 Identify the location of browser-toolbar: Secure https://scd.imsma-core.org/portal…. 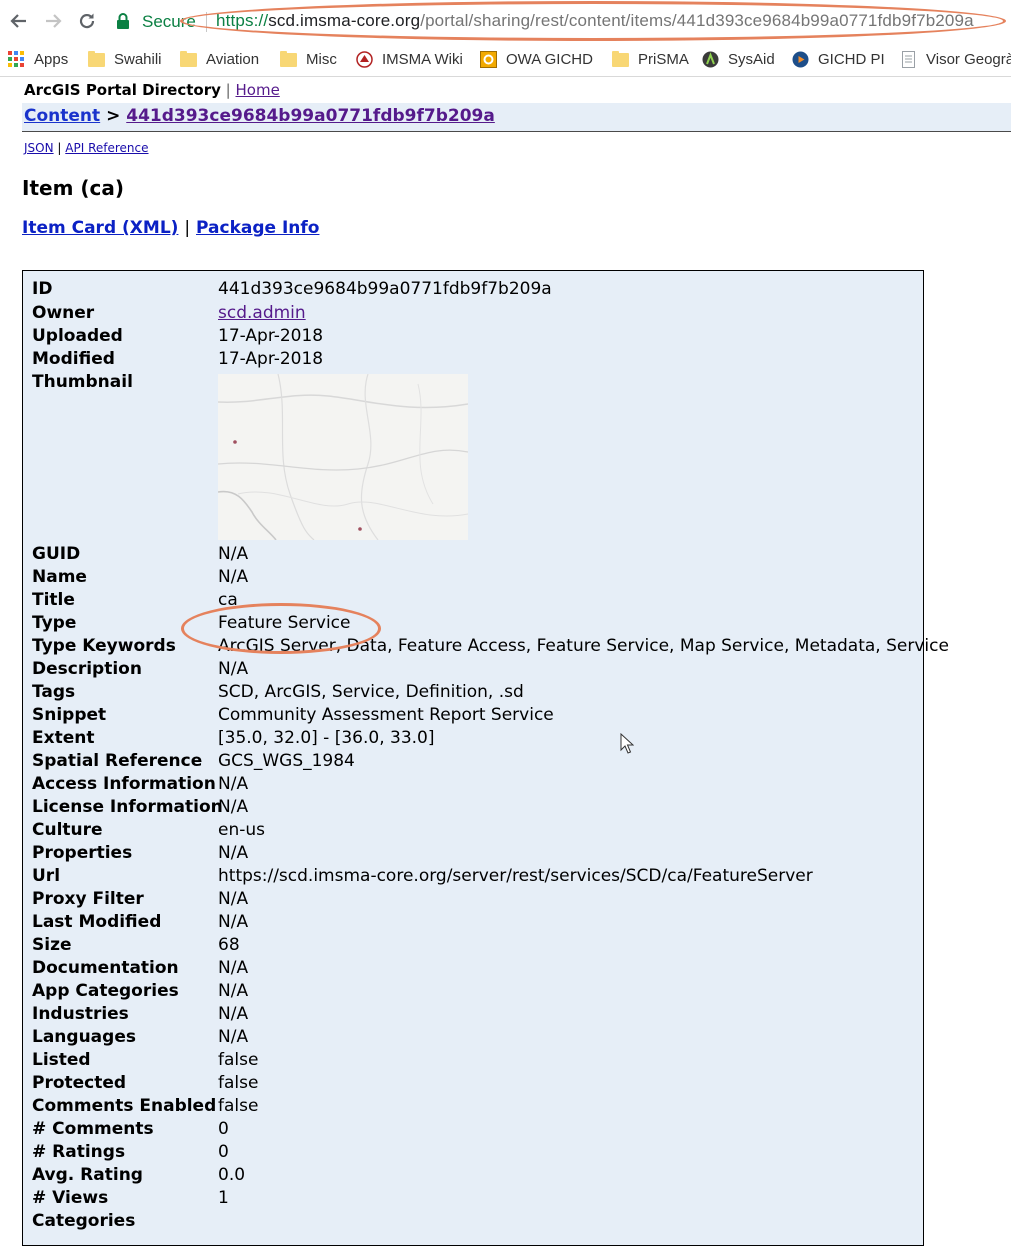
(505, 22).